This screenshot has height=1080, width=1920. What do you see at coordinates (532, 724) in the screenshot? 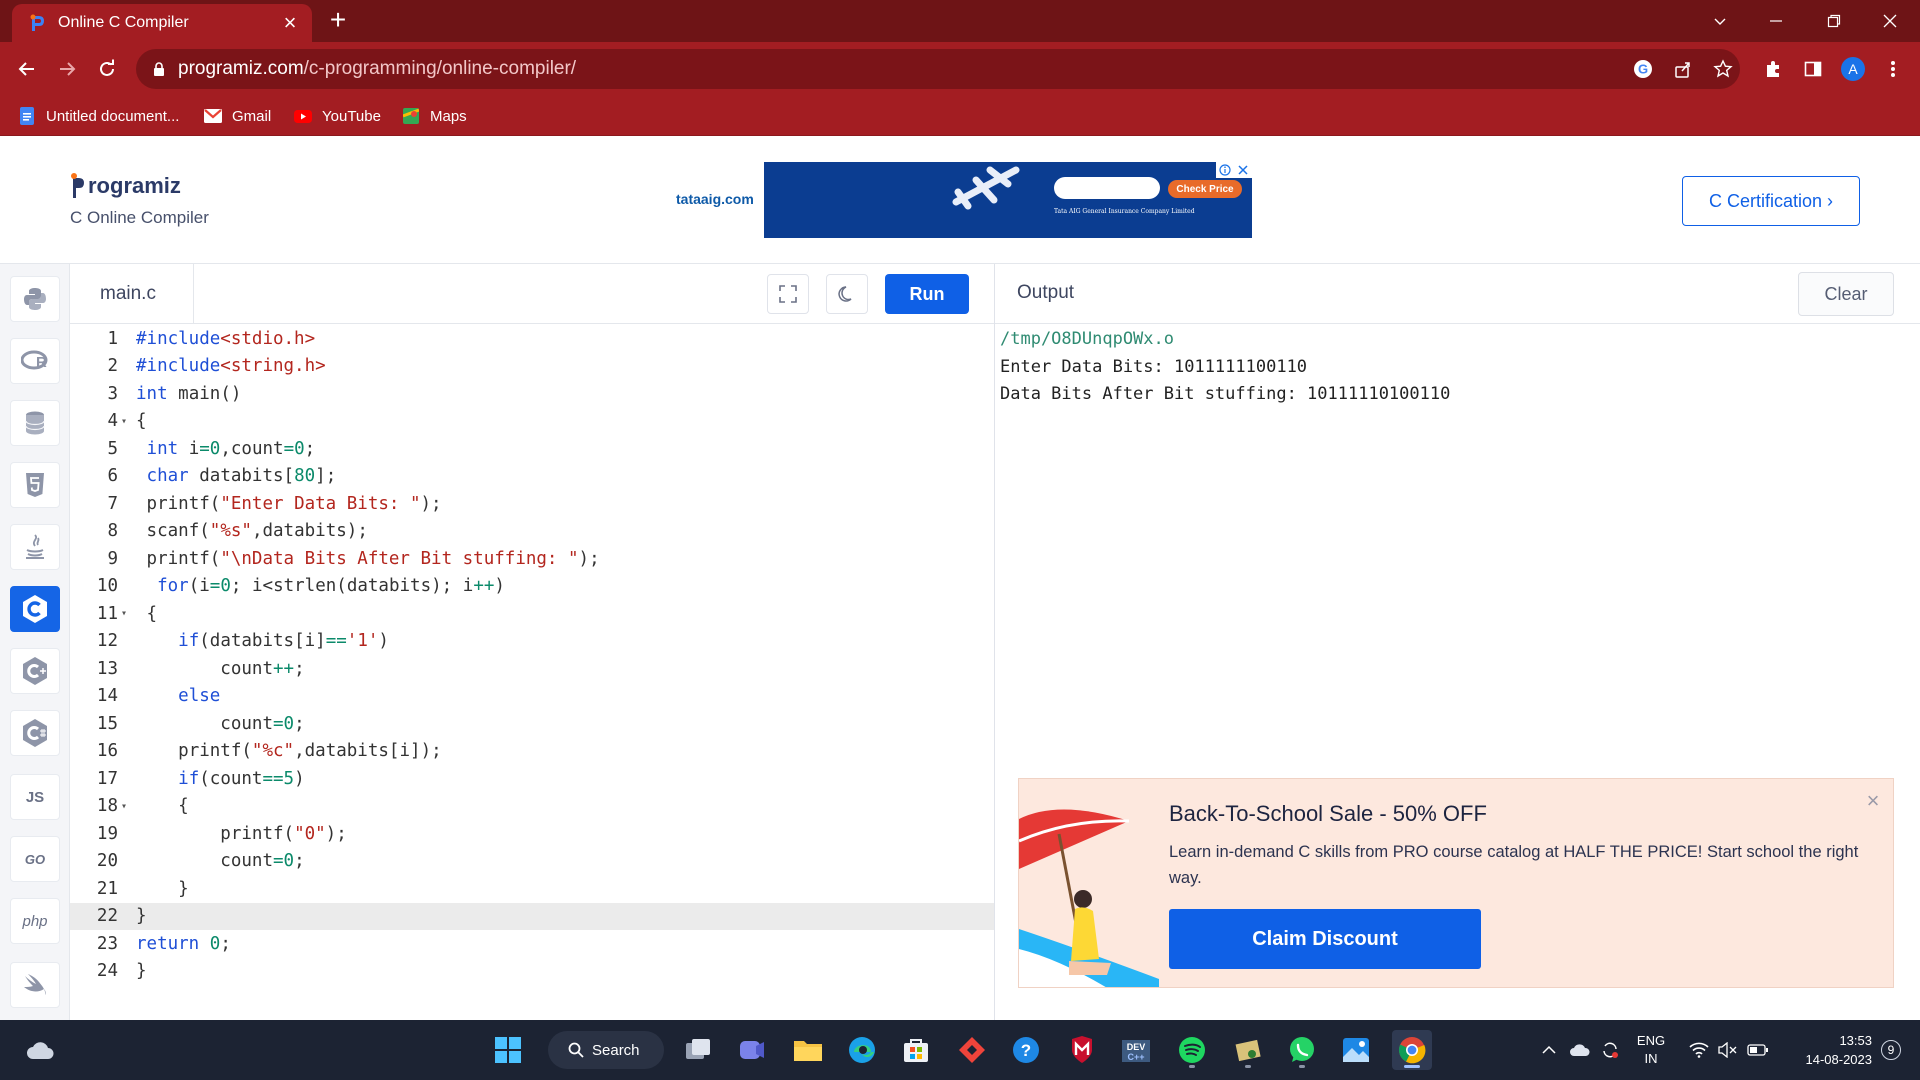
I see `code-line: 15 count=0;` at bounding box center [532, 724].